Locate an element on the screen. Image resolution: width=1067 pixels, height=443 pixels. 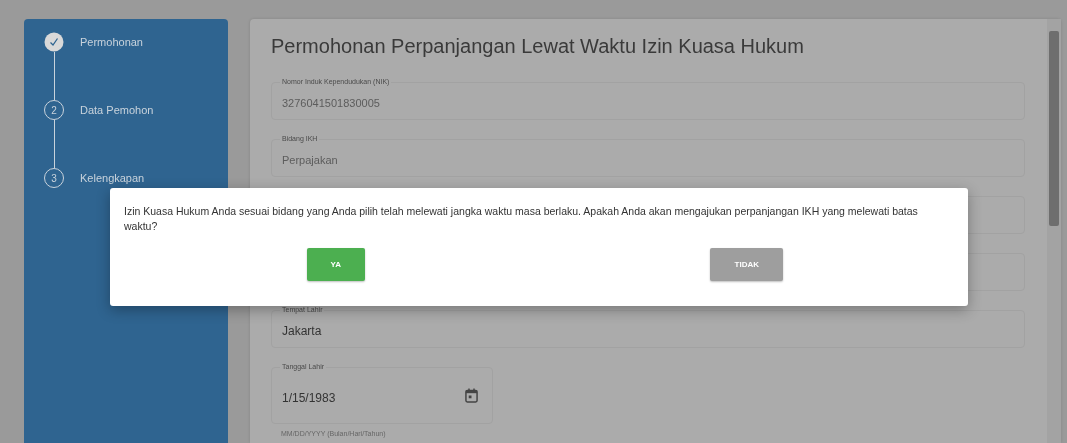
step-label: Data Pemohon is located at coordinates (117, 110).